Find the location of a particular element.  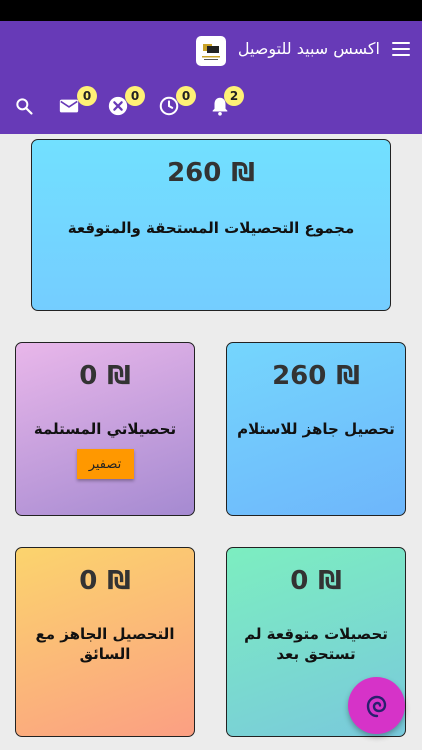

pending-badge: 0 is located at coordinates (186, 96).